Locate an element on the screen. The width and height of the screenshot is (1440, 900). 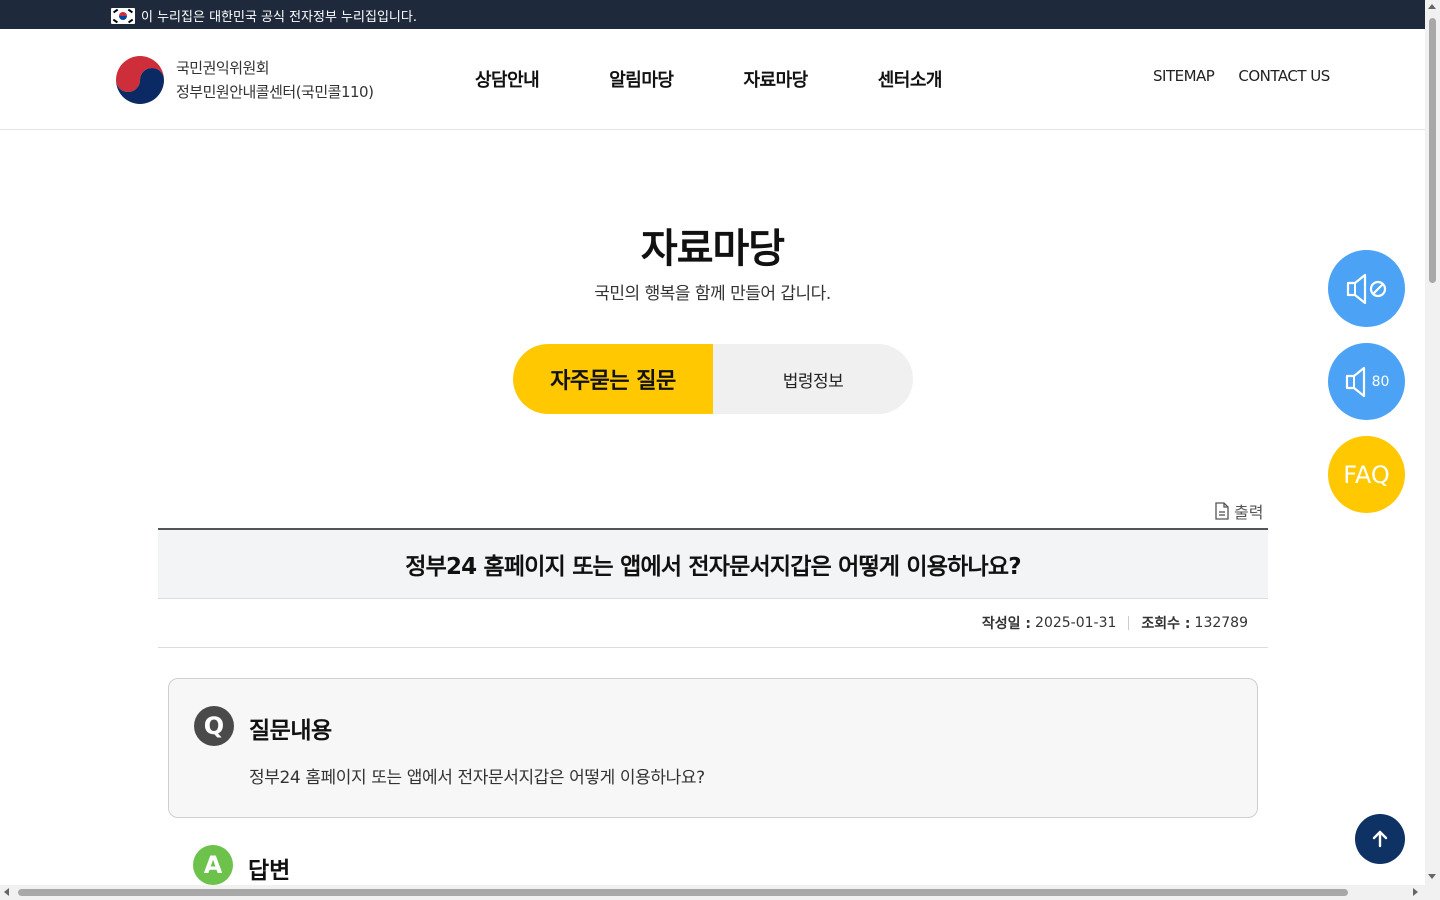
mute-button is located at coordinates (1366, 288).